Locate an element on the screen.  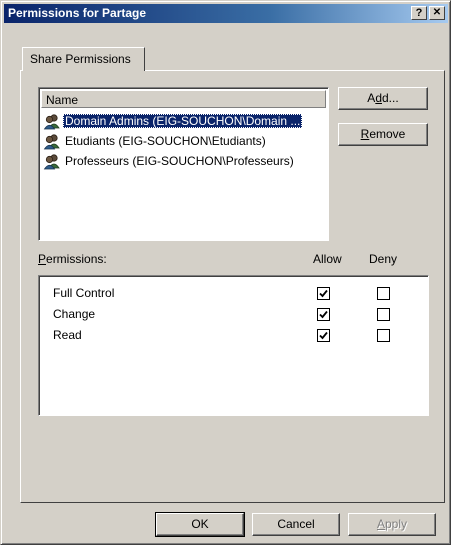
cancel-button: Cancel is located at coordinates (296, 524).